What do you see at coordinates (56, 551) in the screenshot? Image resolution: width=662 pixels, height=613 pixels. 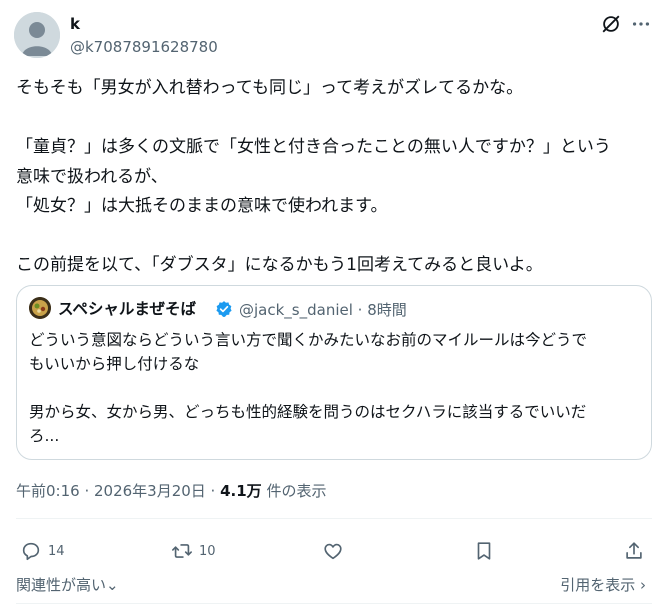 I see `reply-count: 14` at bounding box center [56, 551].